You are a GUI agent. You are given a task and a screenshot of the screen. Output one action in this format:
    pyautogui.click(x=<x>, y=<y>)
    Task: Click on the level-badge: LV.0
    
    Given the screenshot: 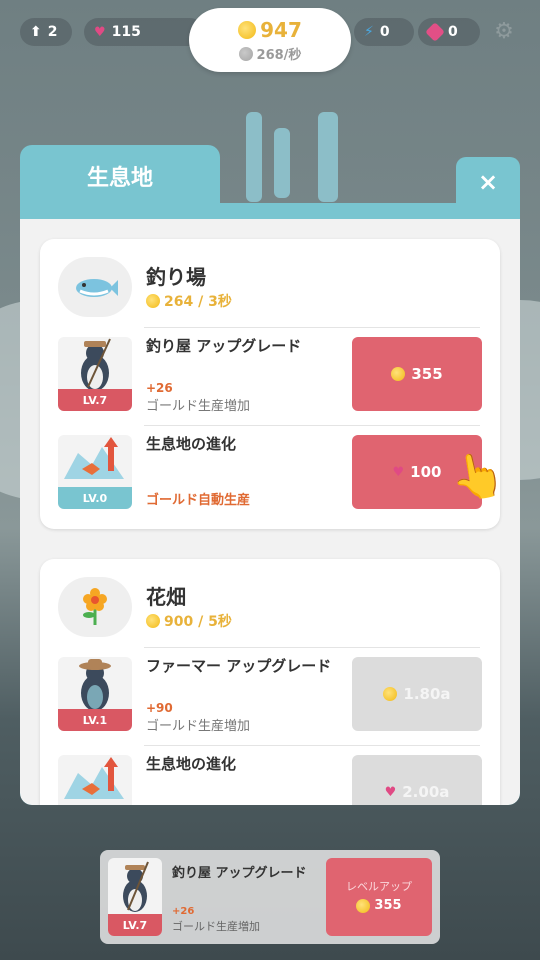 What is the action you would take?
    pyautogui.click(x=95, y=498)
    